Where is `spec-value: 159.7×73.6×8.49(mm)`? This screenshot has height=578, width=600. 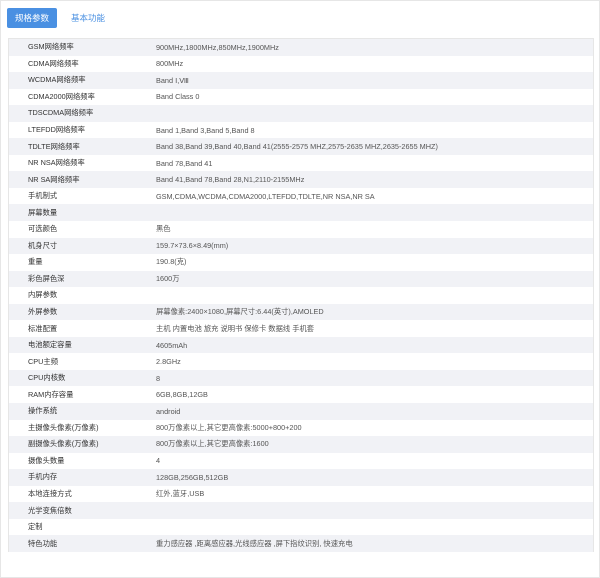
spec-value: 159.7×73.6×8.49(mm) is located at coordinates (192, 246).